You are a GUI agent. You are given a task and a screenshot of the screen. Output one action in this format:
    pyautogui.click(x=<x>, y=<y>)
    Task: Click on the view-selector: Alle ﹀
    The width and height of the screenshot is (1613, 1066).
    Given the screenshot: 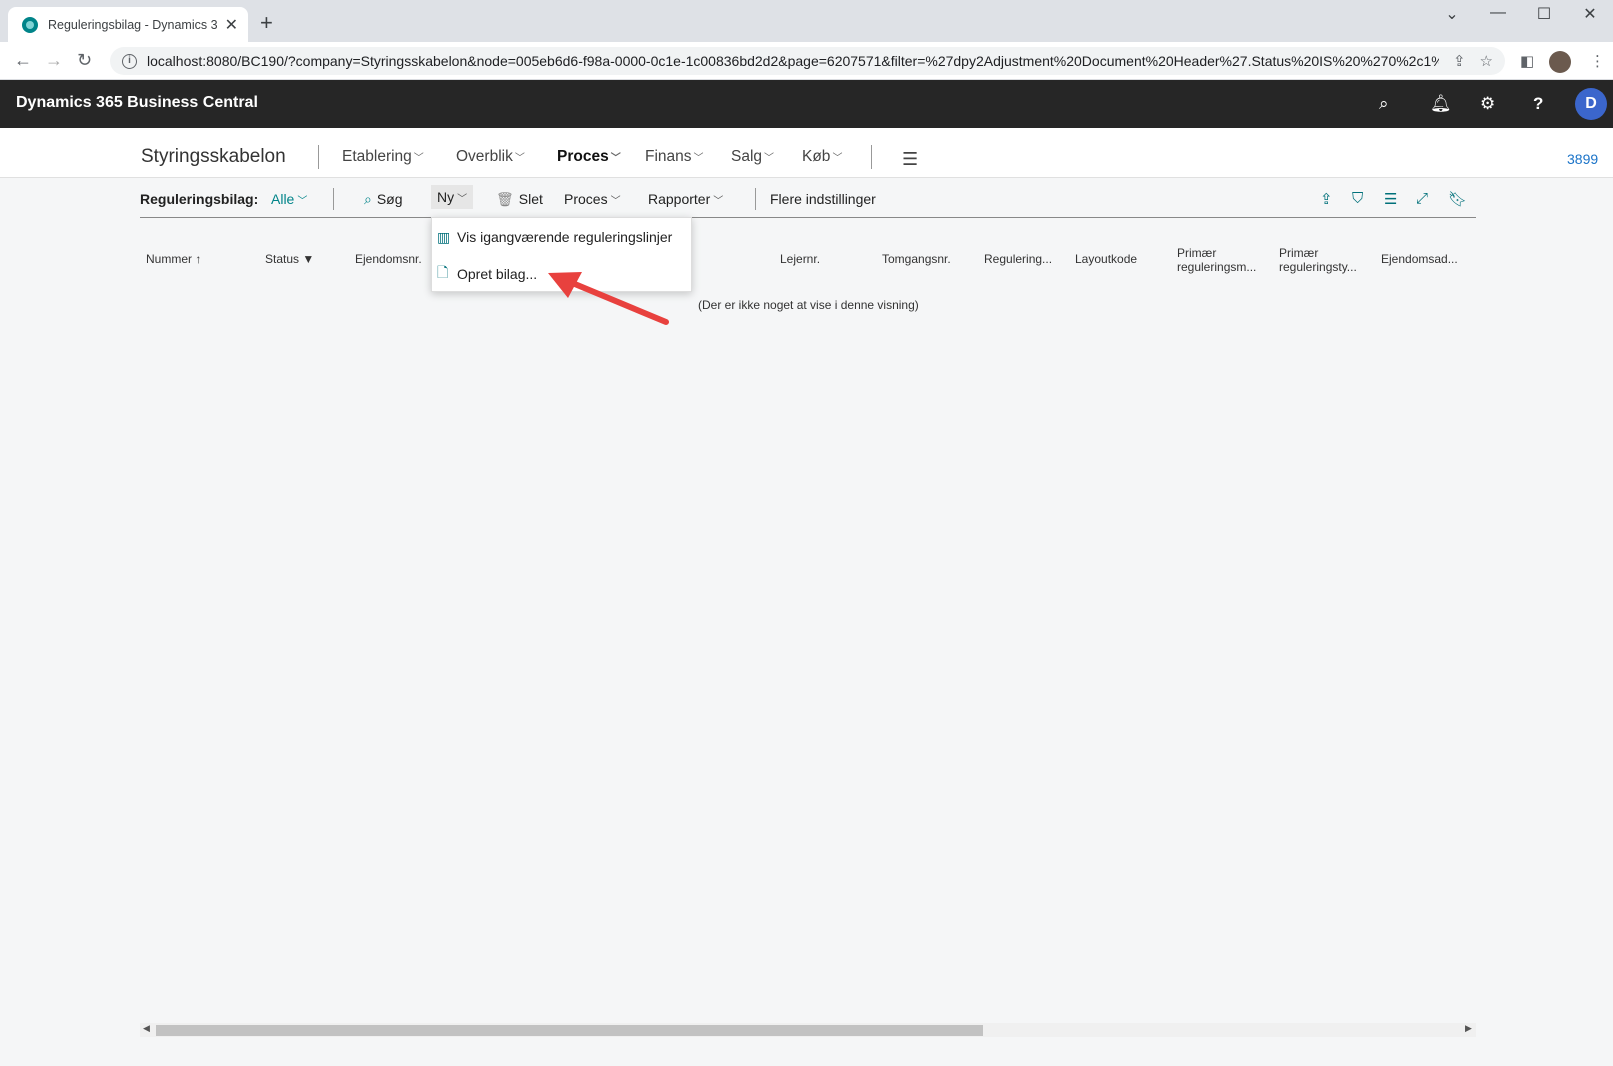 What is the action you would take?
    pyautogui.click(x=289, y=199)
    